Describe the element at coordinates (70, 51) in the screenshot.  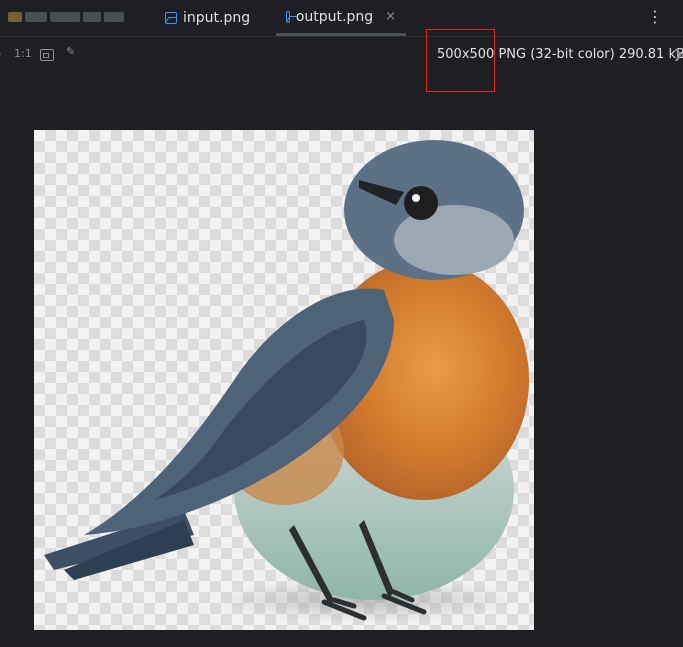
I see `color-picker-icon: ✎` at that location.